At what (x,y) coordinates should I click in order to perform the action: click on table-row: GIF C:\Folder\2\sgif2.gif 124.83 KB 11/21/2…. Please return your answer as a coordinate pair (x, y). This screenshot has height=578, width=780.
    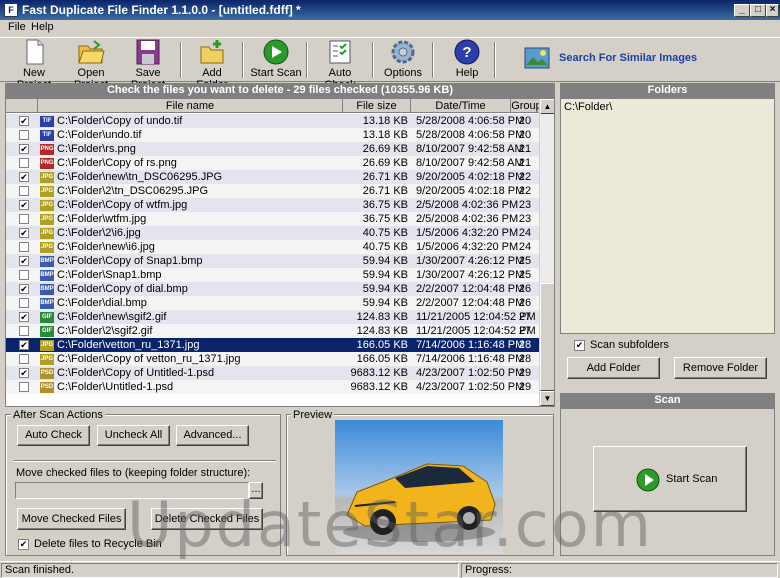
    Looking at the image, I should click on (274, 331).